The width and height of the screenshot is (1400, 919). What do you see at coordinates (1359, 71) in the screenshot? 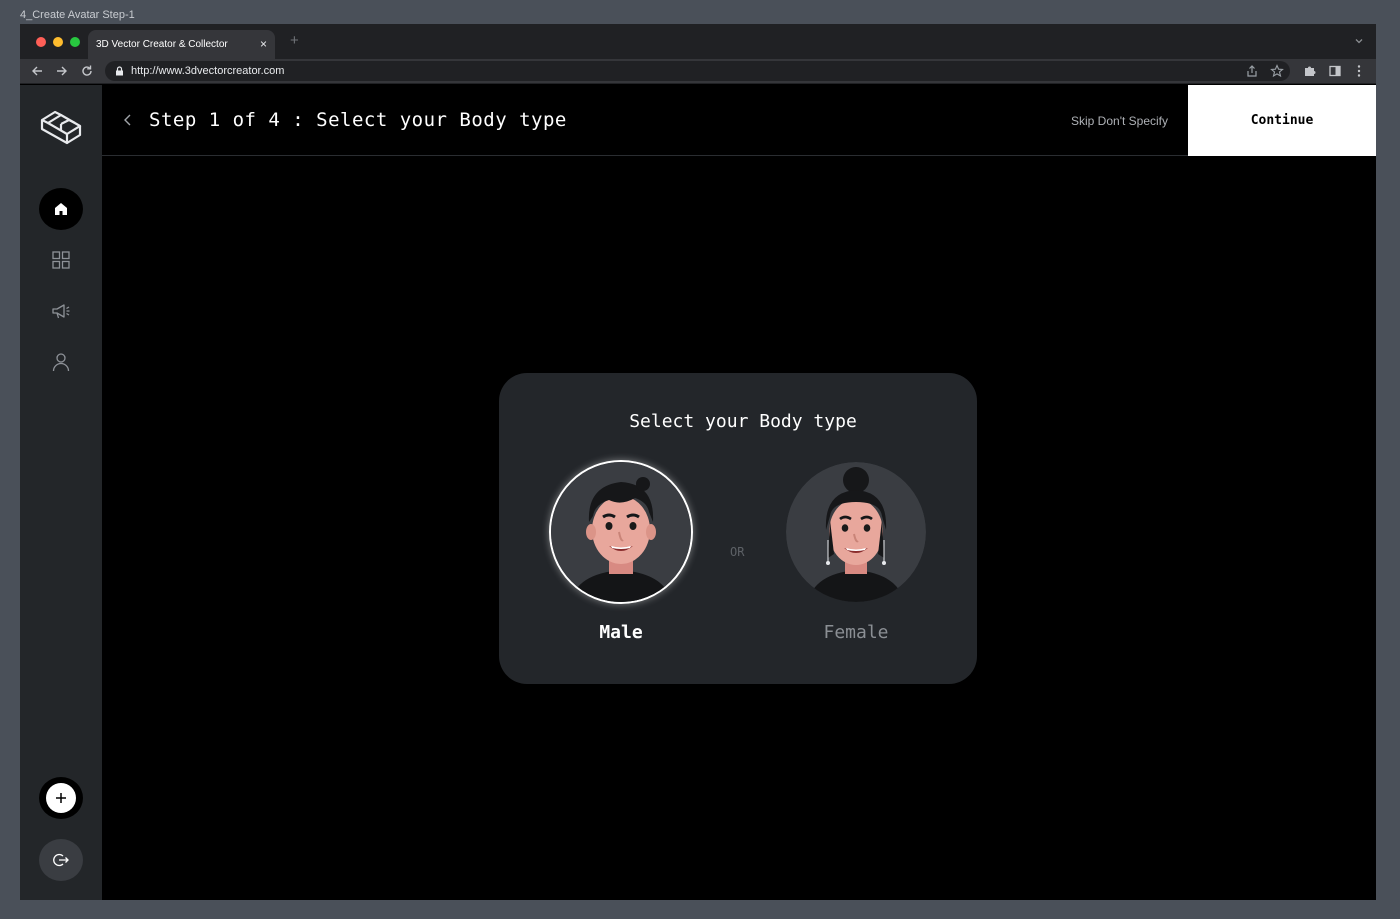
I see `kebab-menu-icon` at bounding box center [1359, 71].